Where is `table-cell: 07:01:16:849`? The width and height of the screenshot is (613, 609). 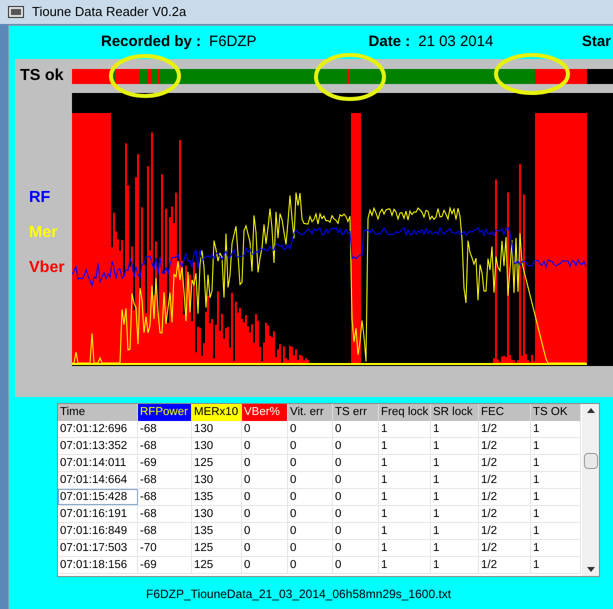
table-cell: 07:01:16:849 is located at coordinates (98, 531).